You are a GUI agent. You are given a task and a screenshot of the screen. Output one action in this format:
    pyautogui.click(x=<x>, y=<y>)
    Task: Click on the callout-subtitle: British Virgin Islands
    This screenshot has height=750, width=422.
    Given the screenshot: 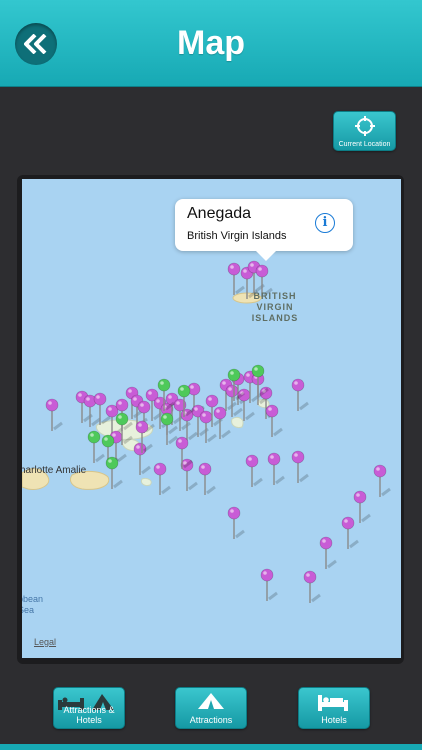 What is the action you would take?
    pyautogui.click(x=237, y=236)
    